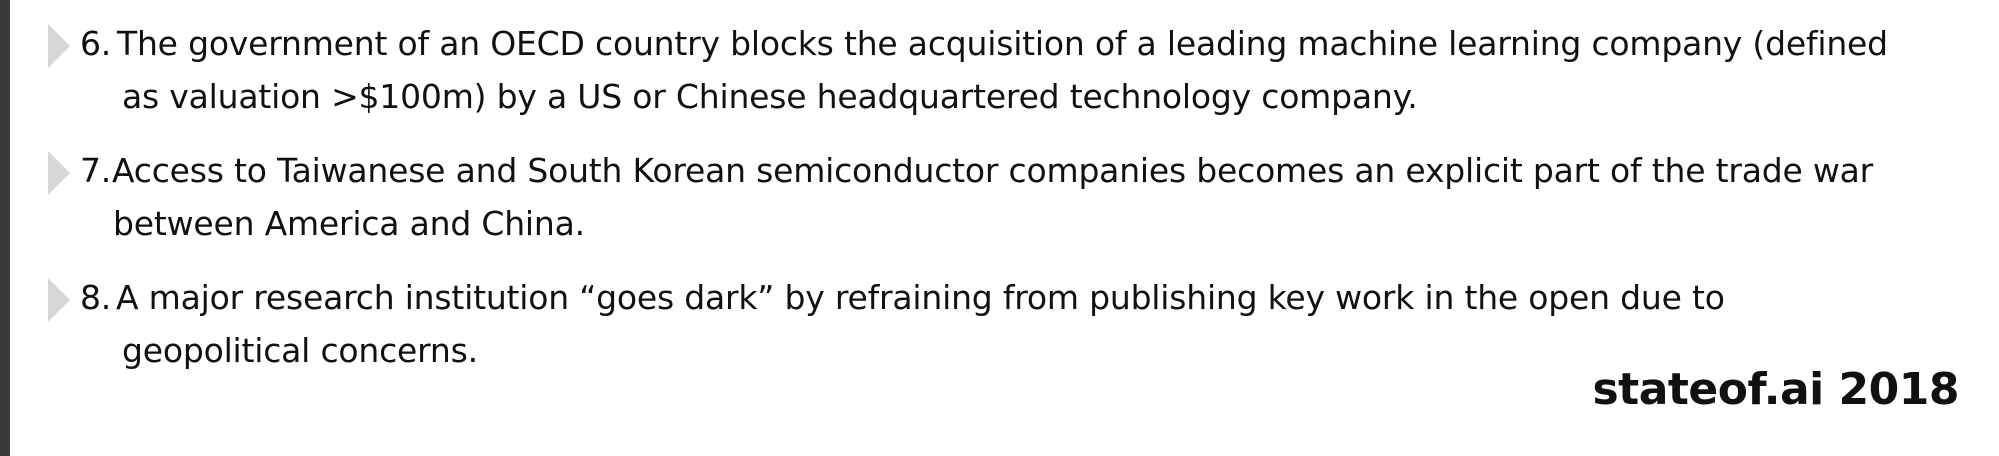  I want to click on item-number: 8., so click(96, 297).